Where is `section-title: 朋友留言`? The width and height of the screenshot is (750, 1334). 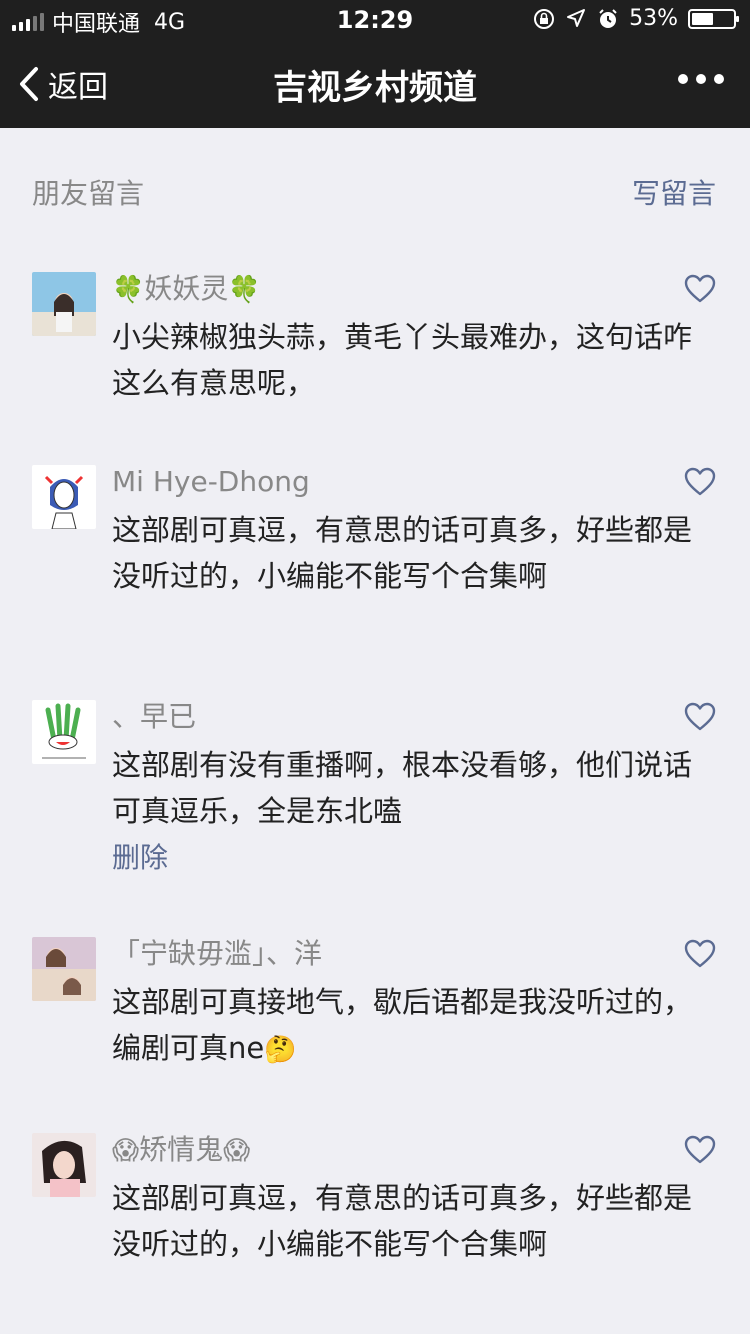 section-title: 朋友留言 is located at coordinates (88, 193).